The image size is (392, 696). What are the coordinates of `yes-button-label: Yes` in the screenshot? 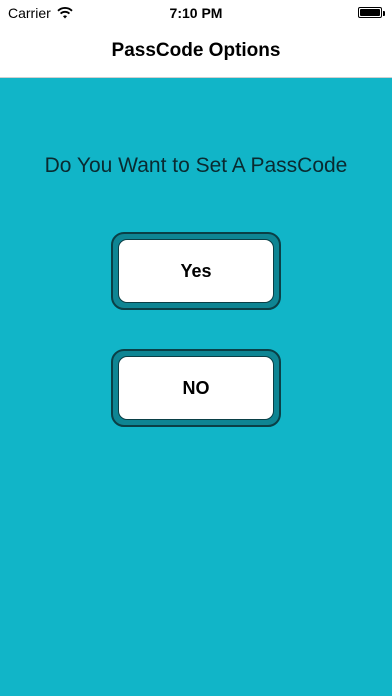 It's located at (196, 271).